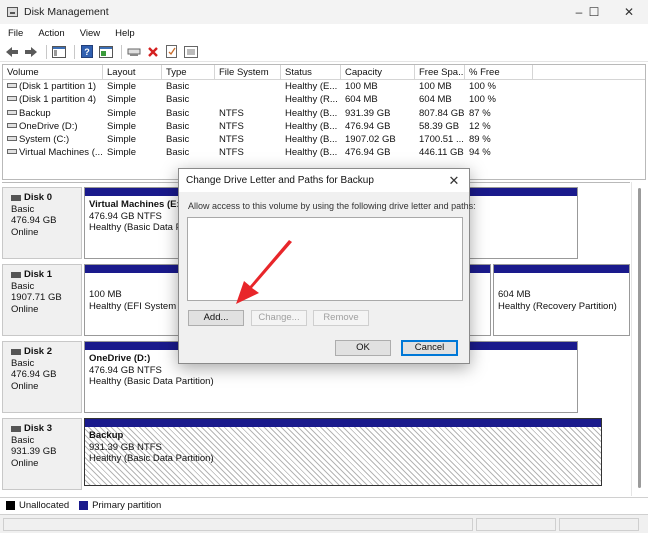 Image resolution: width=648 pixels, height=533 pixels. What do you see at coordinates (264, 272) in the screenshot?
I see `highlight-arrow-icon` at bounding box center [264, 272].